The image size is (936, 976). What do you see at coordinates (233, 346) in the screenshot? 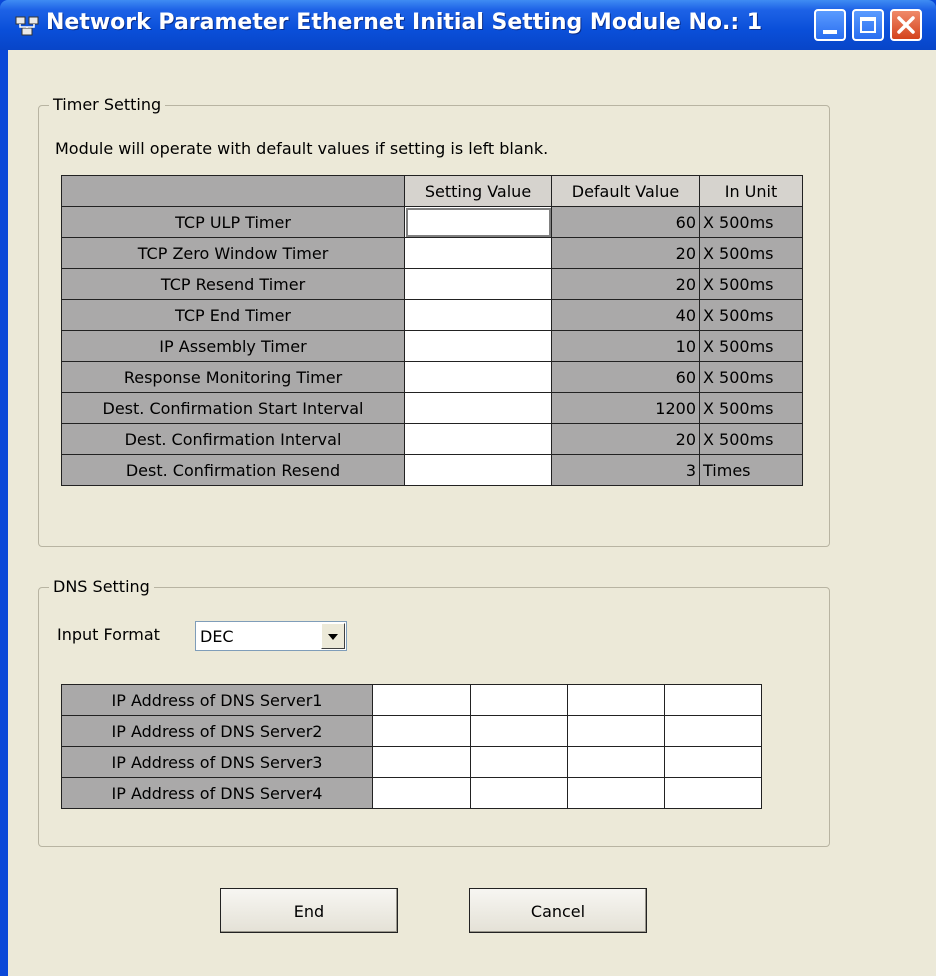
I see `timer-name: IP Assembly Timer` at bounding box center [233, 346].